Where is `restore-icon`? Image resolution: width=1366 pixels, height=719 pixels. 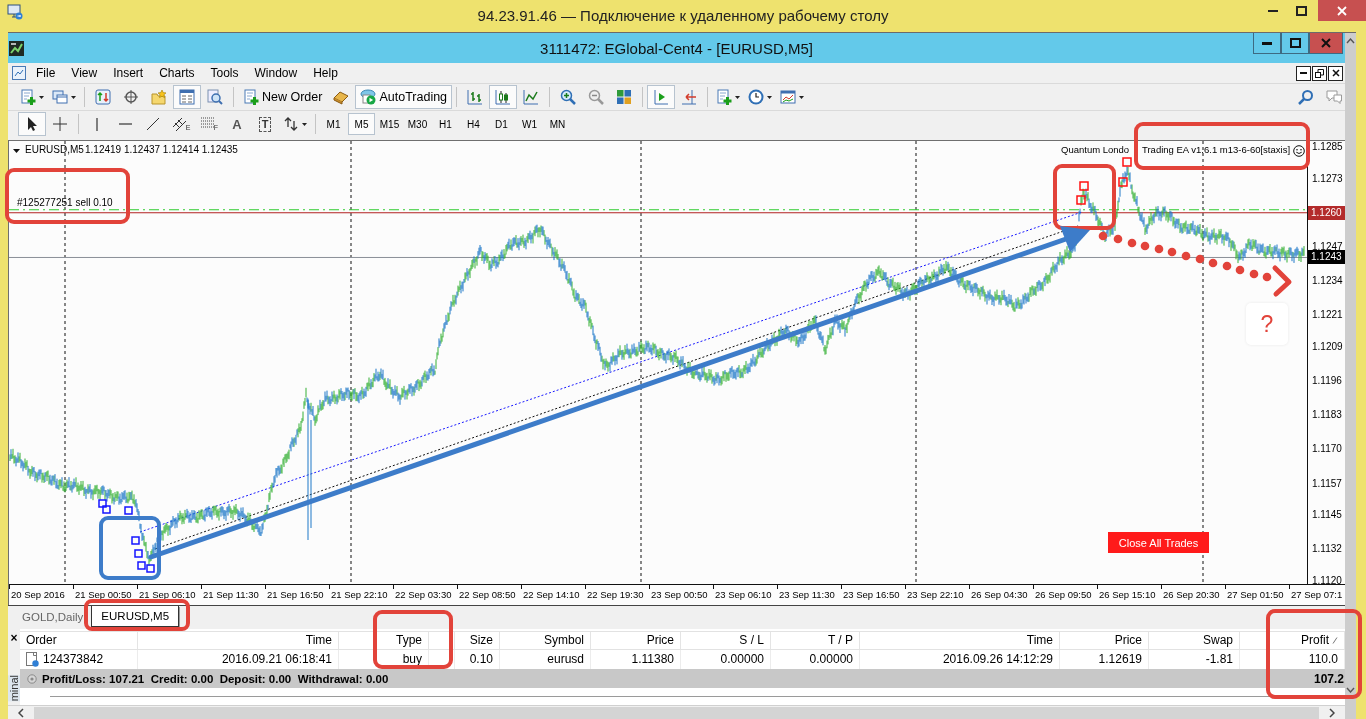 restore-icon is located at coordinates (1319, 73).